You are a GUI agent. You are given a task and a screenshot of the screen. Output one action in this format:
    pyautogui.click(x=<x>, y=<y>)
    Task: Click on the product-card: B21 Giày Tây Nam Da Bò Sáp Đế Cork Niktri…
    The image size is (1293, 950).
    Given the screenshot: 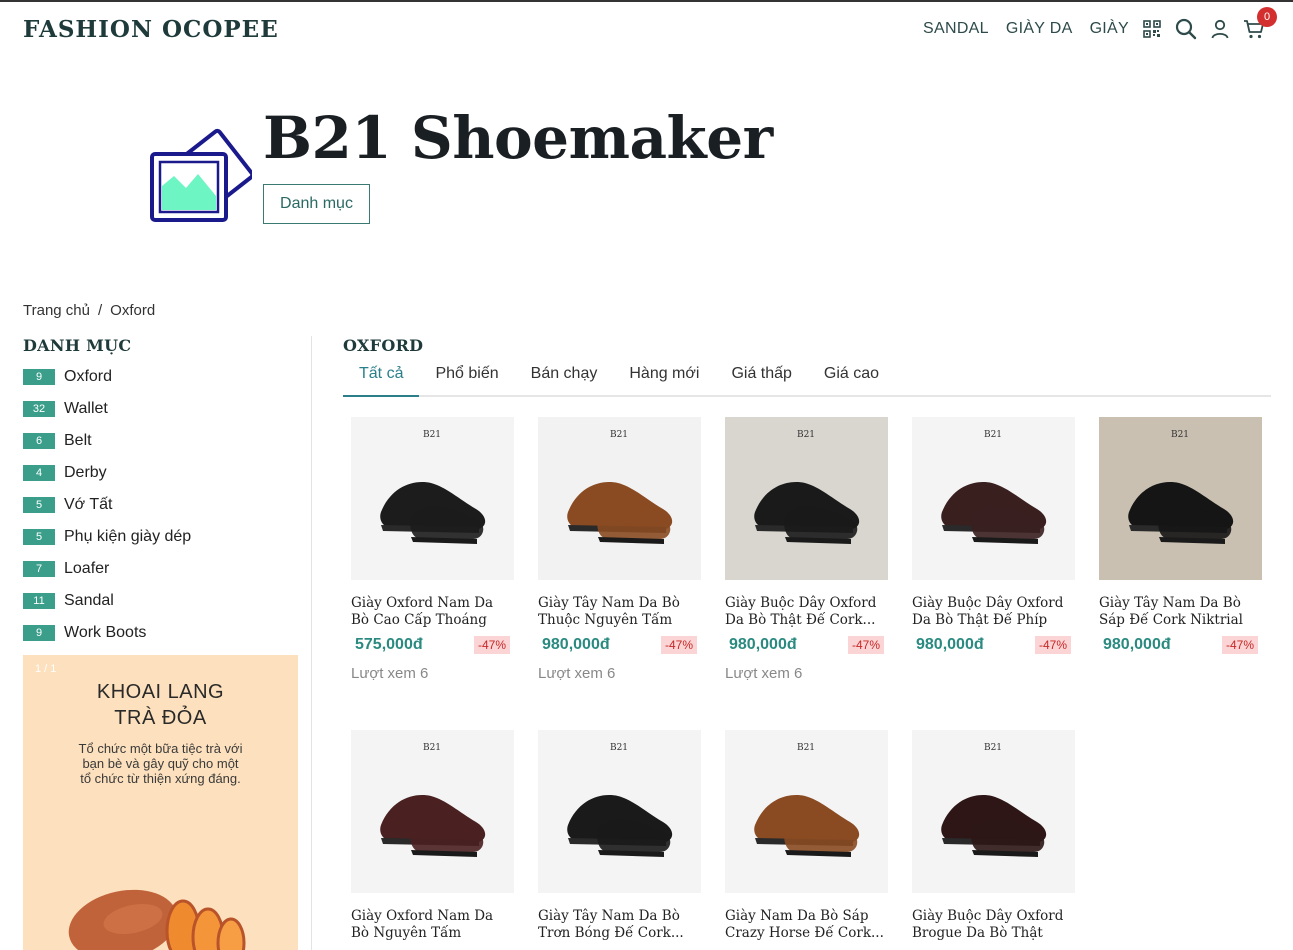 What is the action you would take?
    pyautogui.click(x=1180, y=535)
    